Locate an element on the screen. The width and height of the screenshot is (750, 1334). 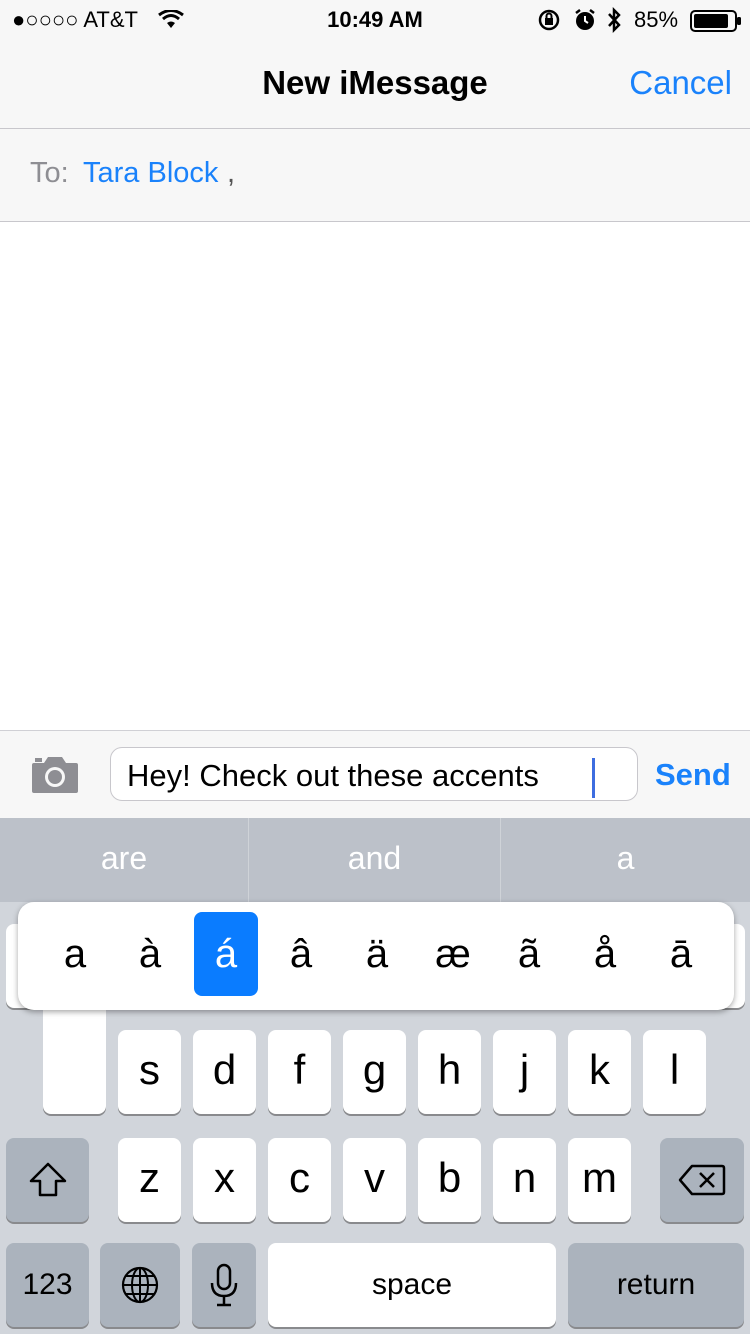
dictation-key is located at coordinates (224, 1285).